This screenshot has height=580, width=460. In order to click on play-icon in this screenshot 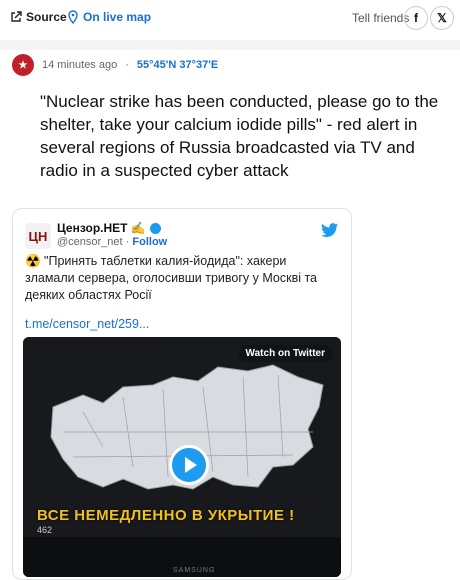, I will do `click(191, 465)`.